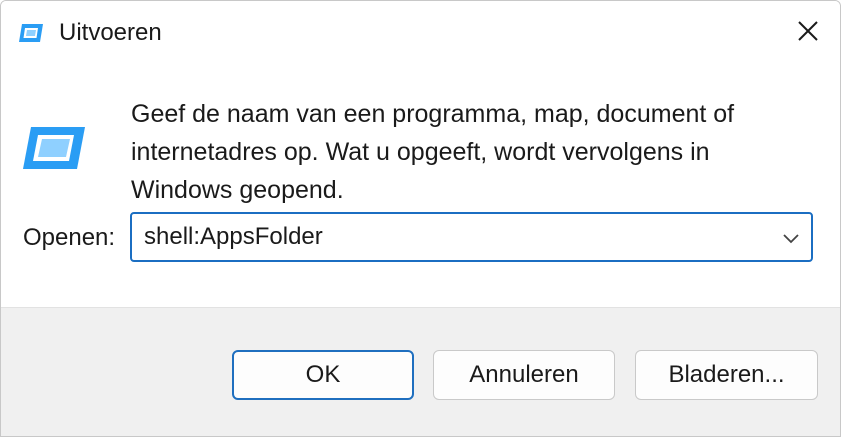  Describe the element at coordinates (791, 238) in the screenshot. I see `chevron-down-icon` at that location.